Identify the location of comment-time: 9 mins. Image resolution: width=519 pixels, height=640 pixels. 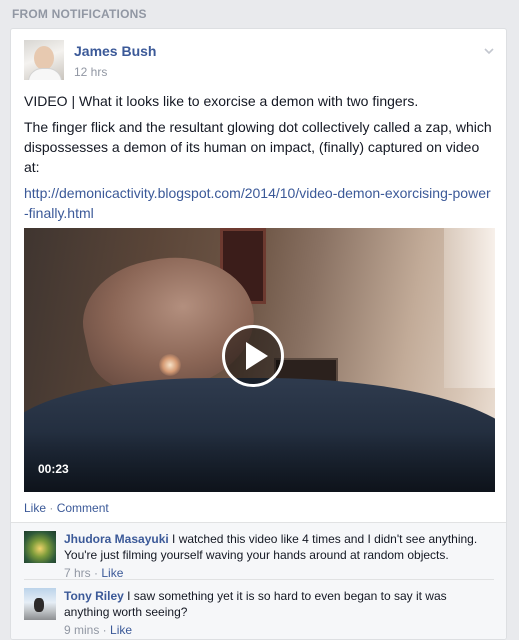
(81, 630).